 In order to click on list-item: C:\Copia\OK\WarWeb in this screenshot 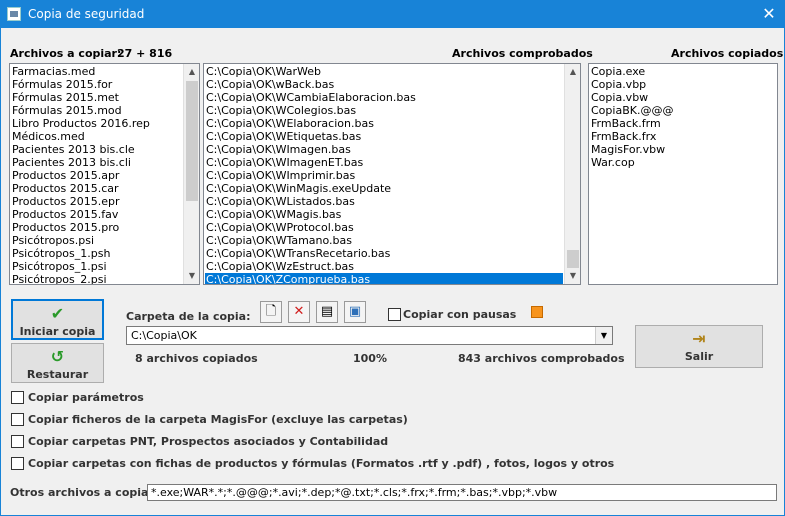, I will do `click(384, 71)`.